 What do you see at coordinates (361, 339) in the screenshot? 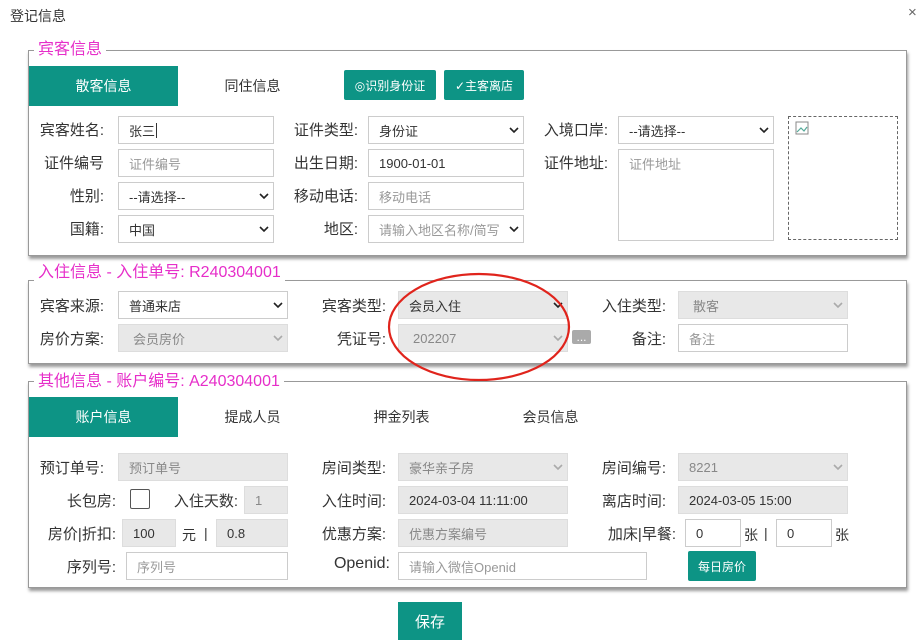
I see `voucher-label: 凭证号:` at bounding box center [361, 339].